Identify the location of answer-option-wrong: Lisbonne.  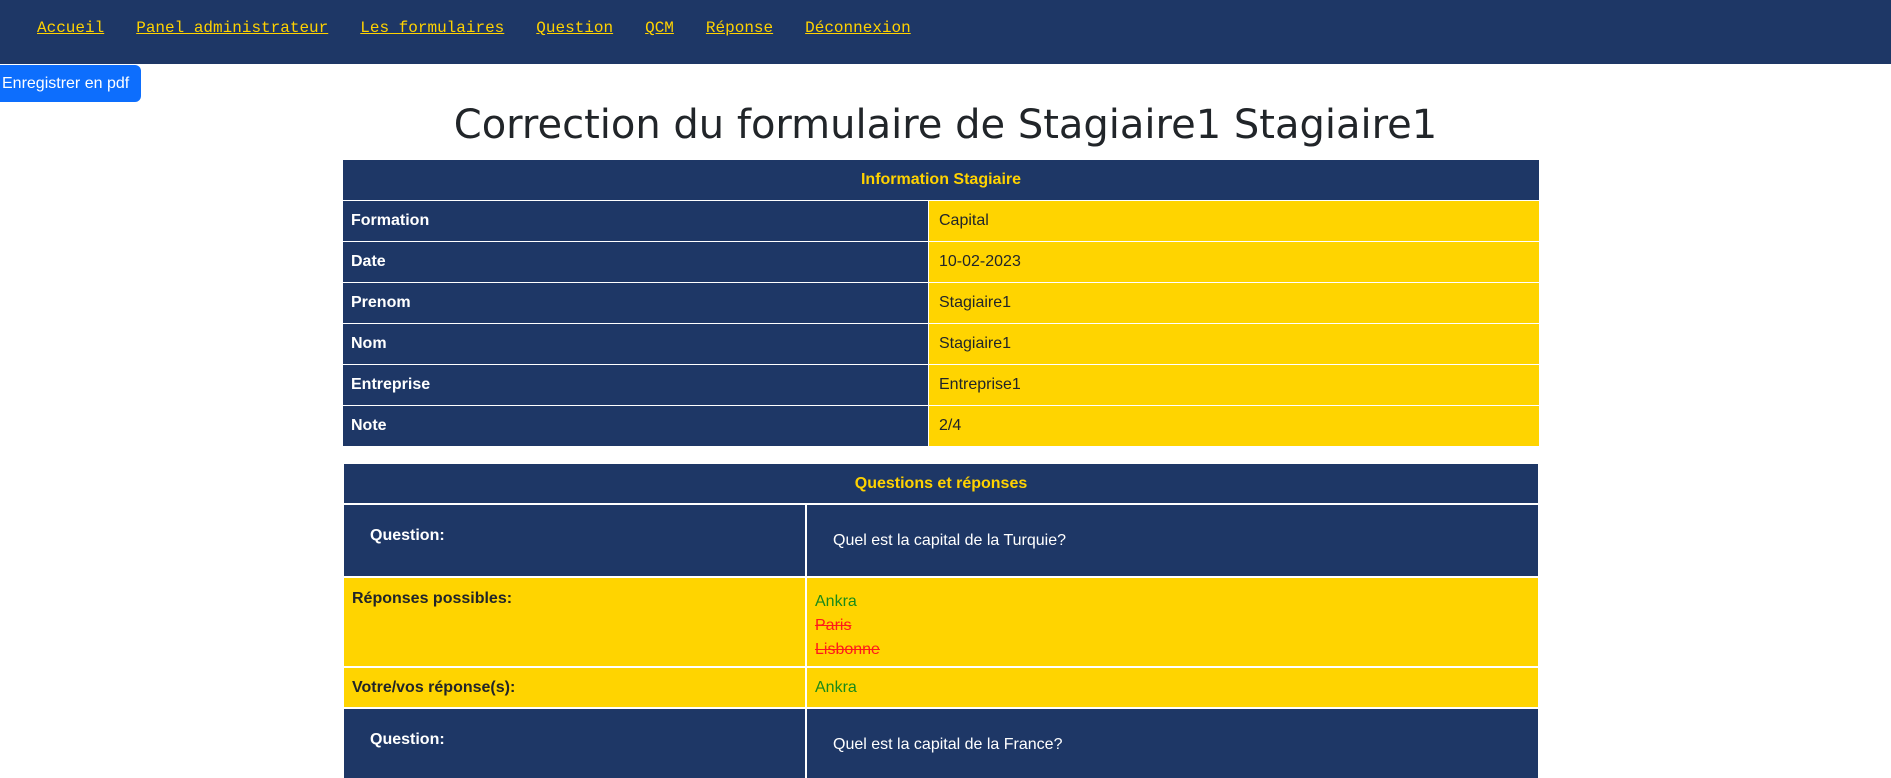
(847, 649).